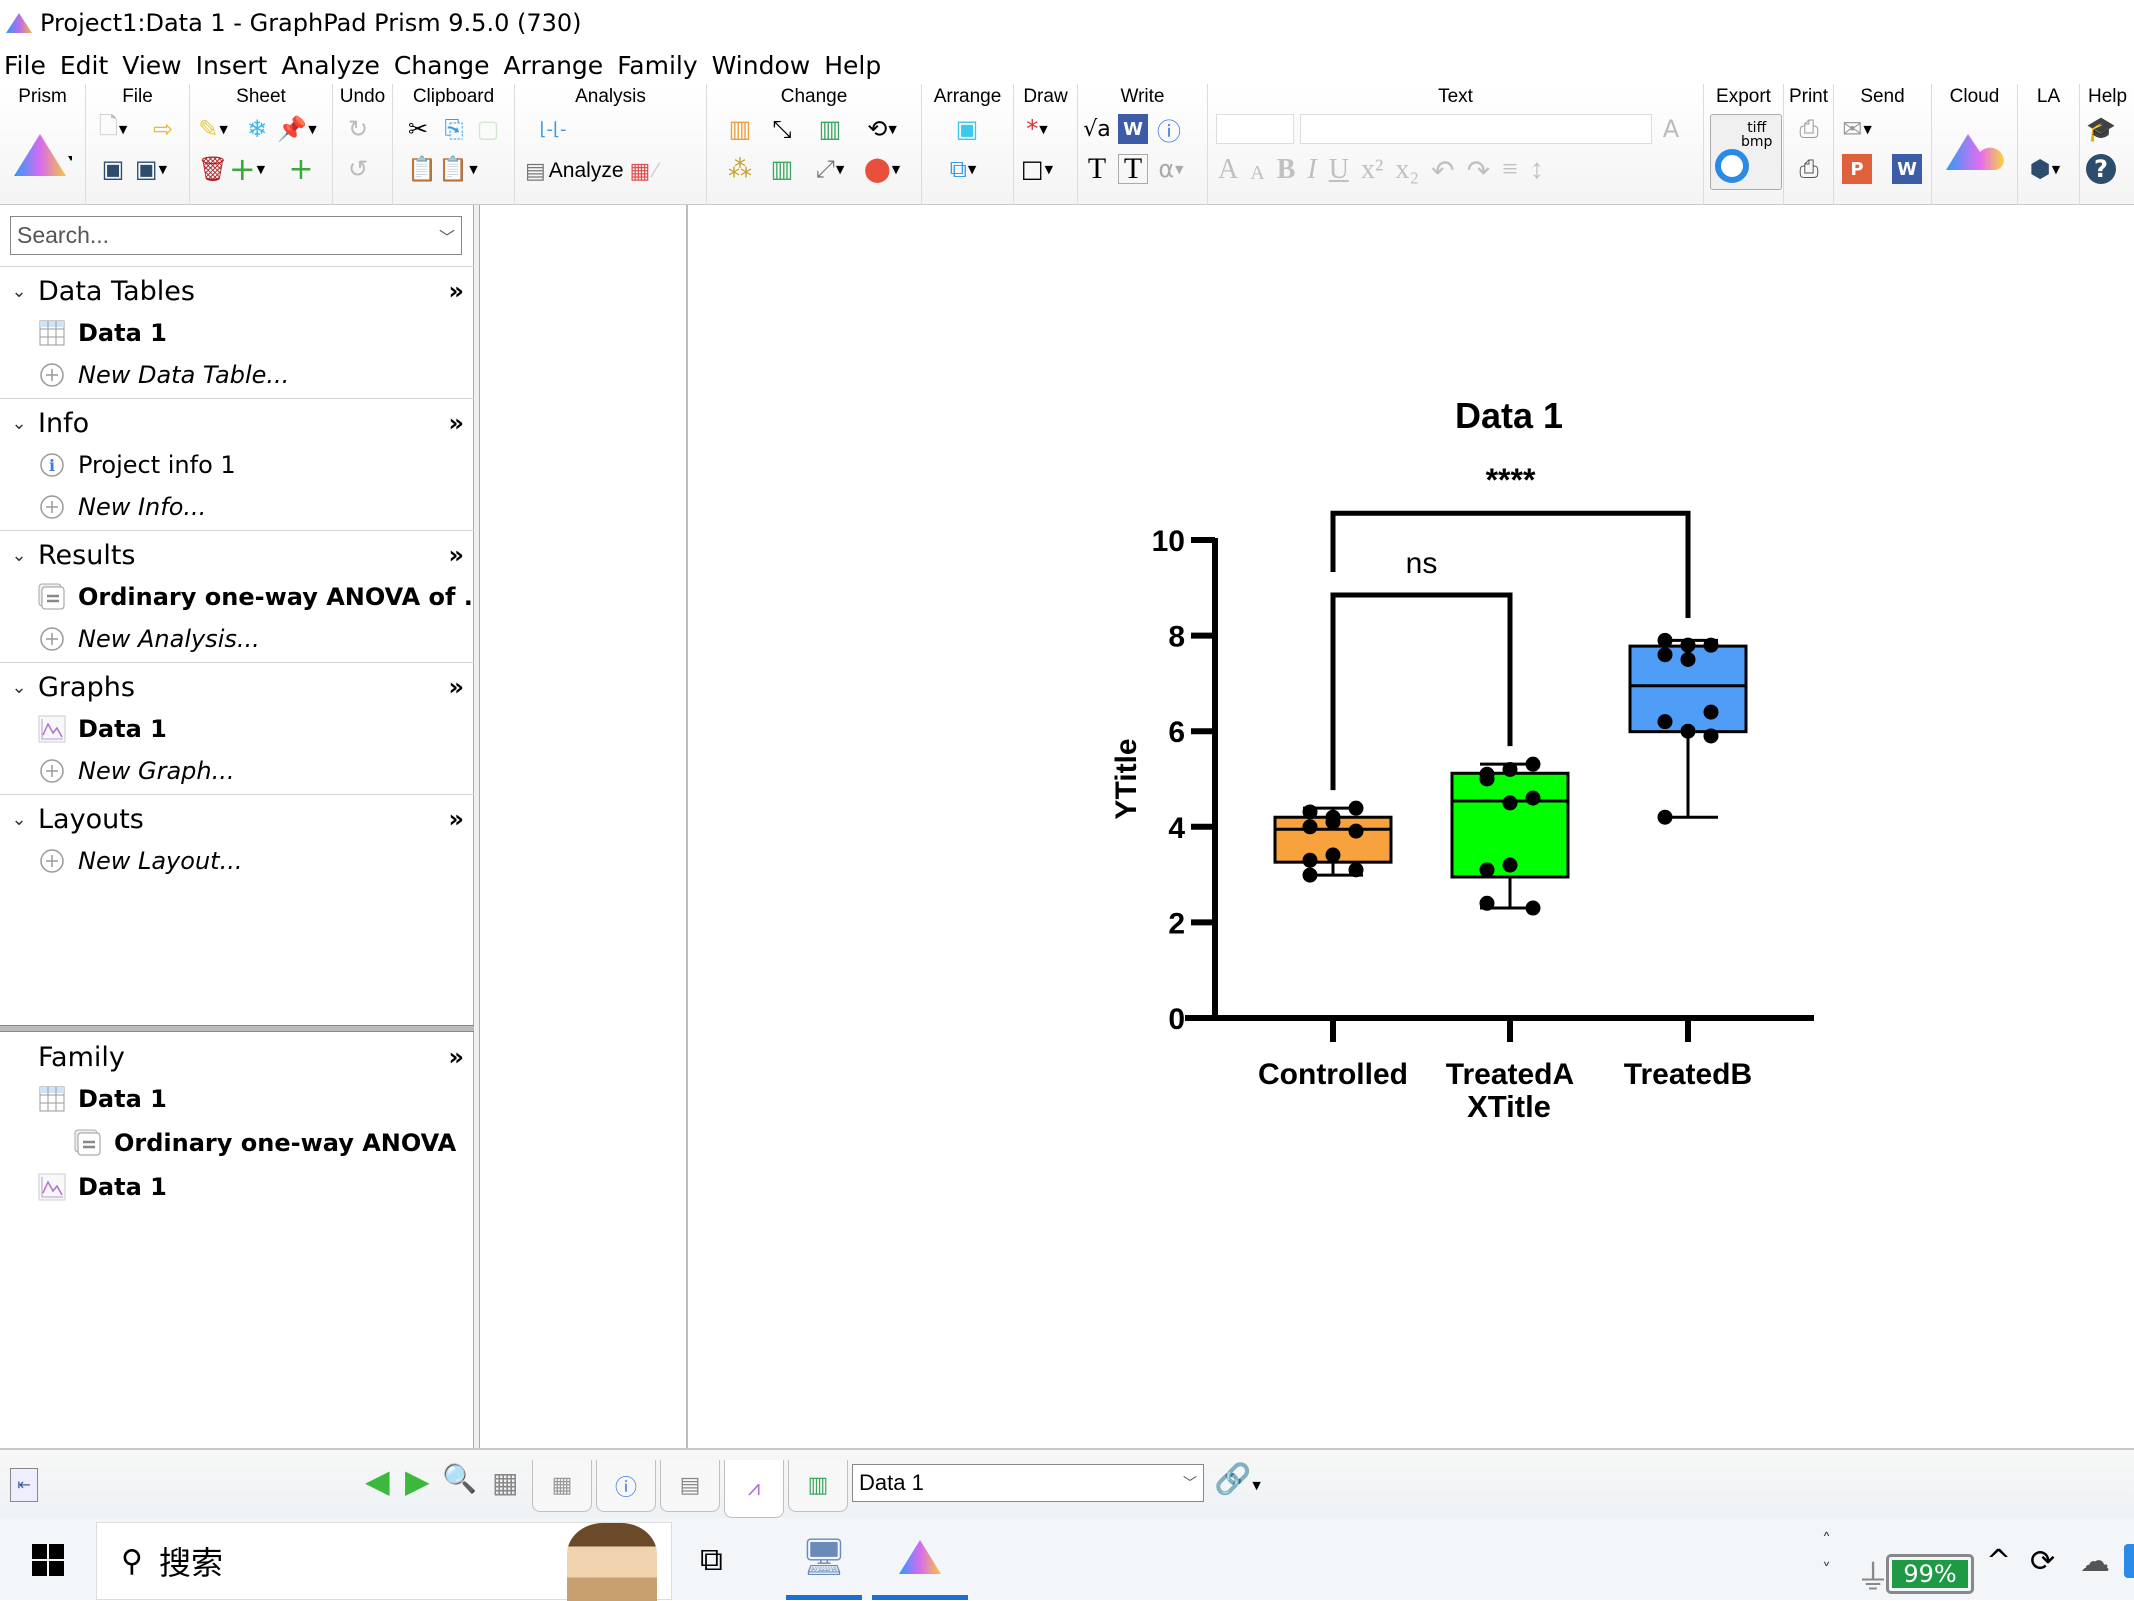 This screenshot has height=1601, width=2134. What do you see at coordinates (657, 65) in the screenshot?
I see `menu-family: Family` at bounding box center [657, 65].